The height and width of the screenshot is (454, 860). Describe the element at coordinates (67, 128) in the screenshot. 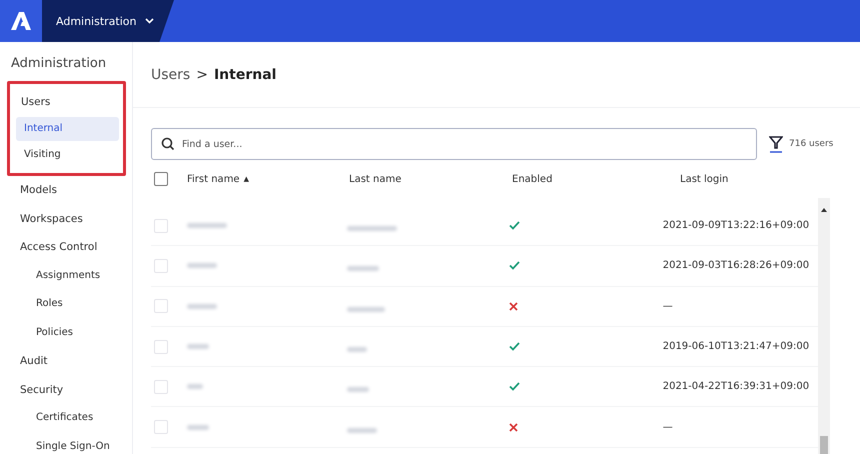

I see `nav-subitem: Internal` at that location.